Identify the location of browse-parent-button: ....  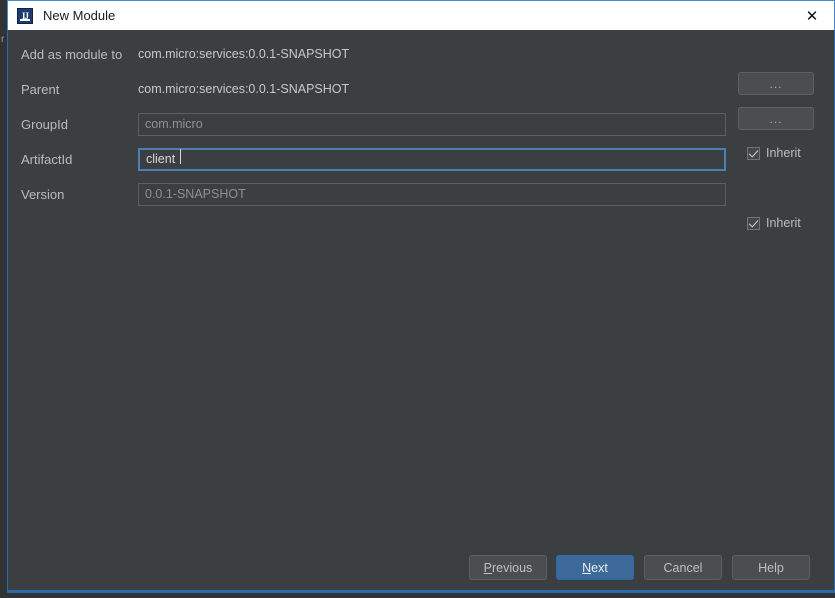
(776, 118).